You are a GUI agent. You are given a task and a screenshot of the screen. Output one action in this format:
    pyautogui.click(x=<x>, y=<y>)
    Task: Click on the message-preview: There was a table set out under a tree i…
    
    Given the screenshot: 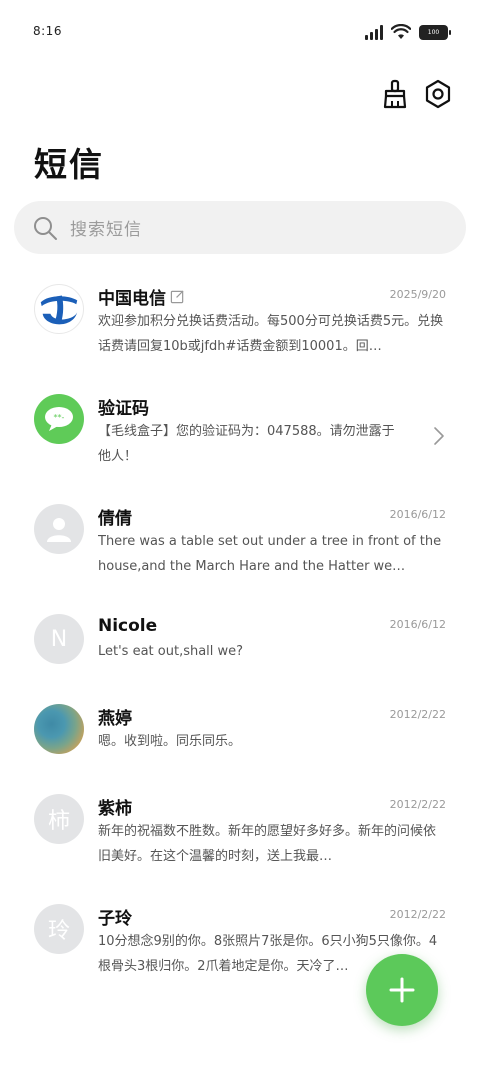 What is the action you would take?
    pyautogui.click(x=270, y=554)
    